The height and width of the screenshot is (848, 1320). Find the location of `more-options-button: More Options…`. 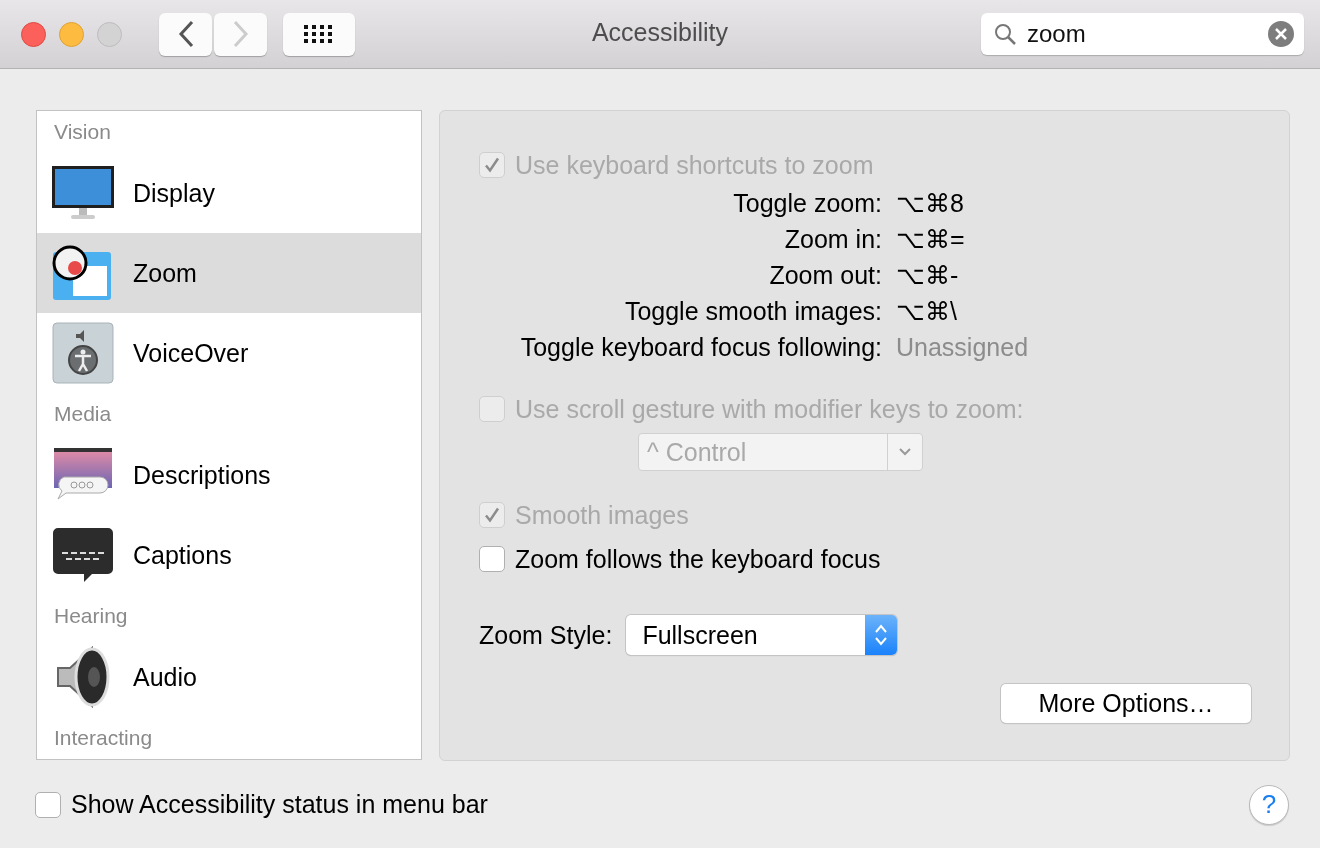

more-options-button: More Options… is located at coordinates (1126, 703).